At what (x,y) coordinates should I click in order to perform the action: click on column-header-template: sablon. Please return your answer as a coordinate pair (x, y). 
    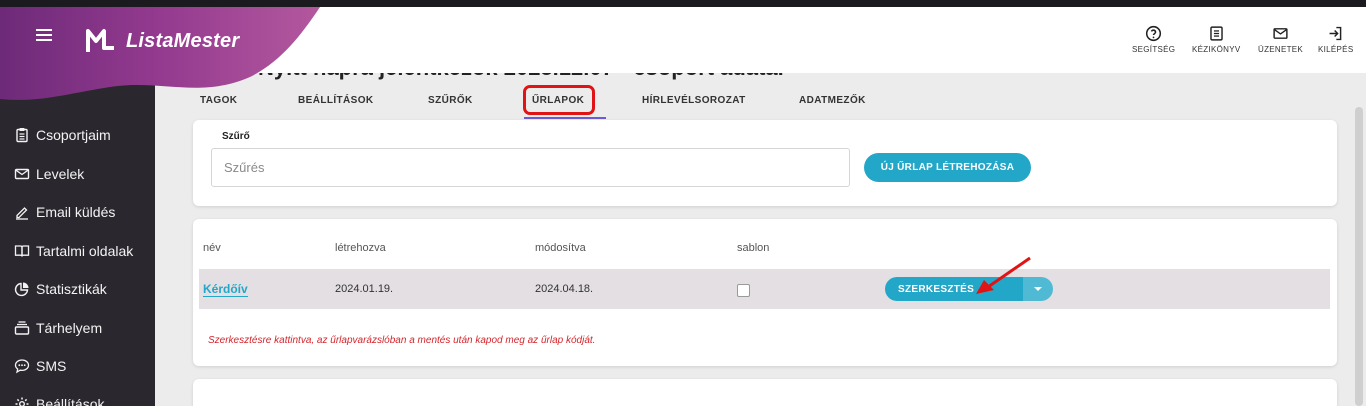
    Looking at the image, I should click on (753, 248).